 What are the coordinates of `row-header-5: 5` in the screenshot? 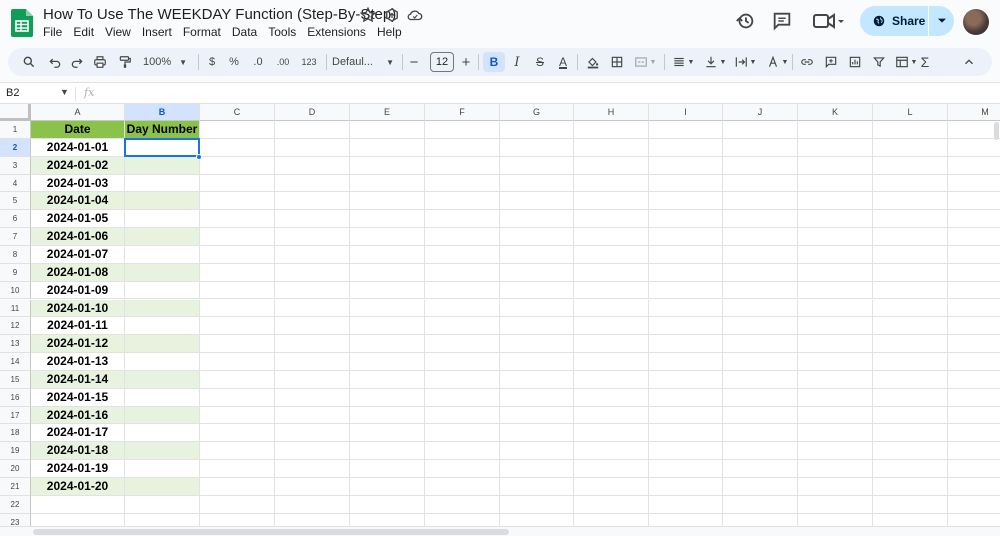 It's located at (15, 201).